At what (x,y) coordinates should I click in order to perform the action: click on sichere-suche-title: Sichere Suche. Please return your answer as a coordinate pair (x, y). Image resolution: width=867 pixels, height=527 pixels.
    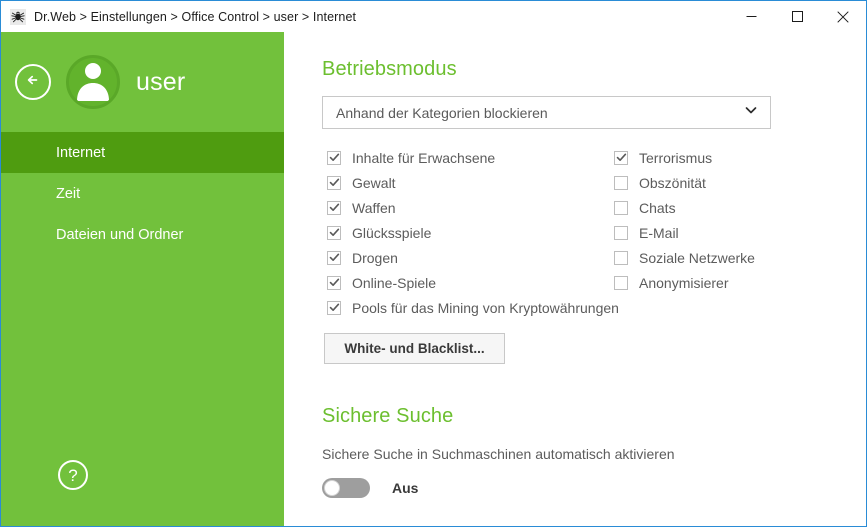
    Looking at the image, I should click on (388, 416).